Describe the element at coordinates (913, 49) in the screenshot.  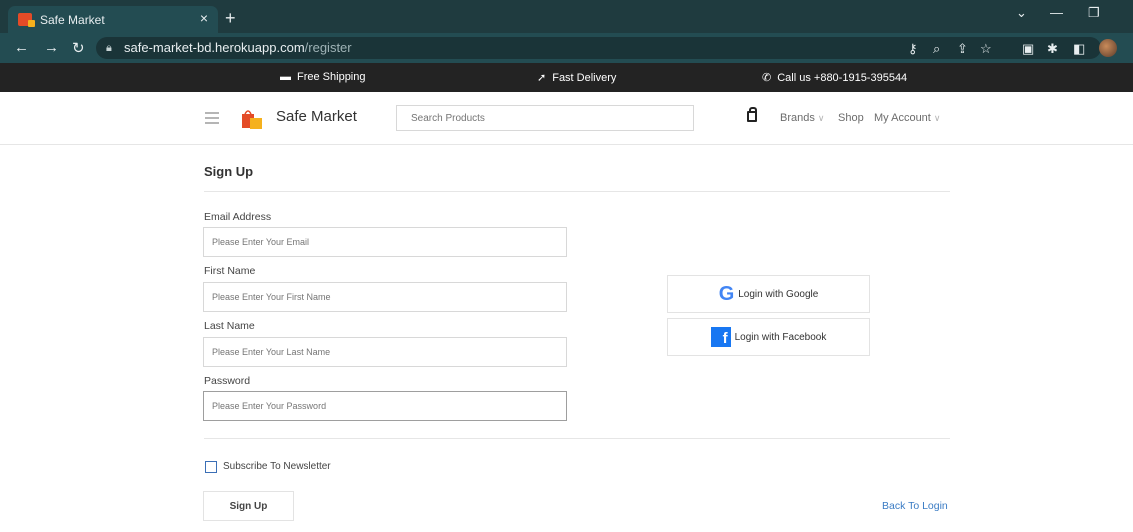
I see `key-icon: ⚷` at that location.